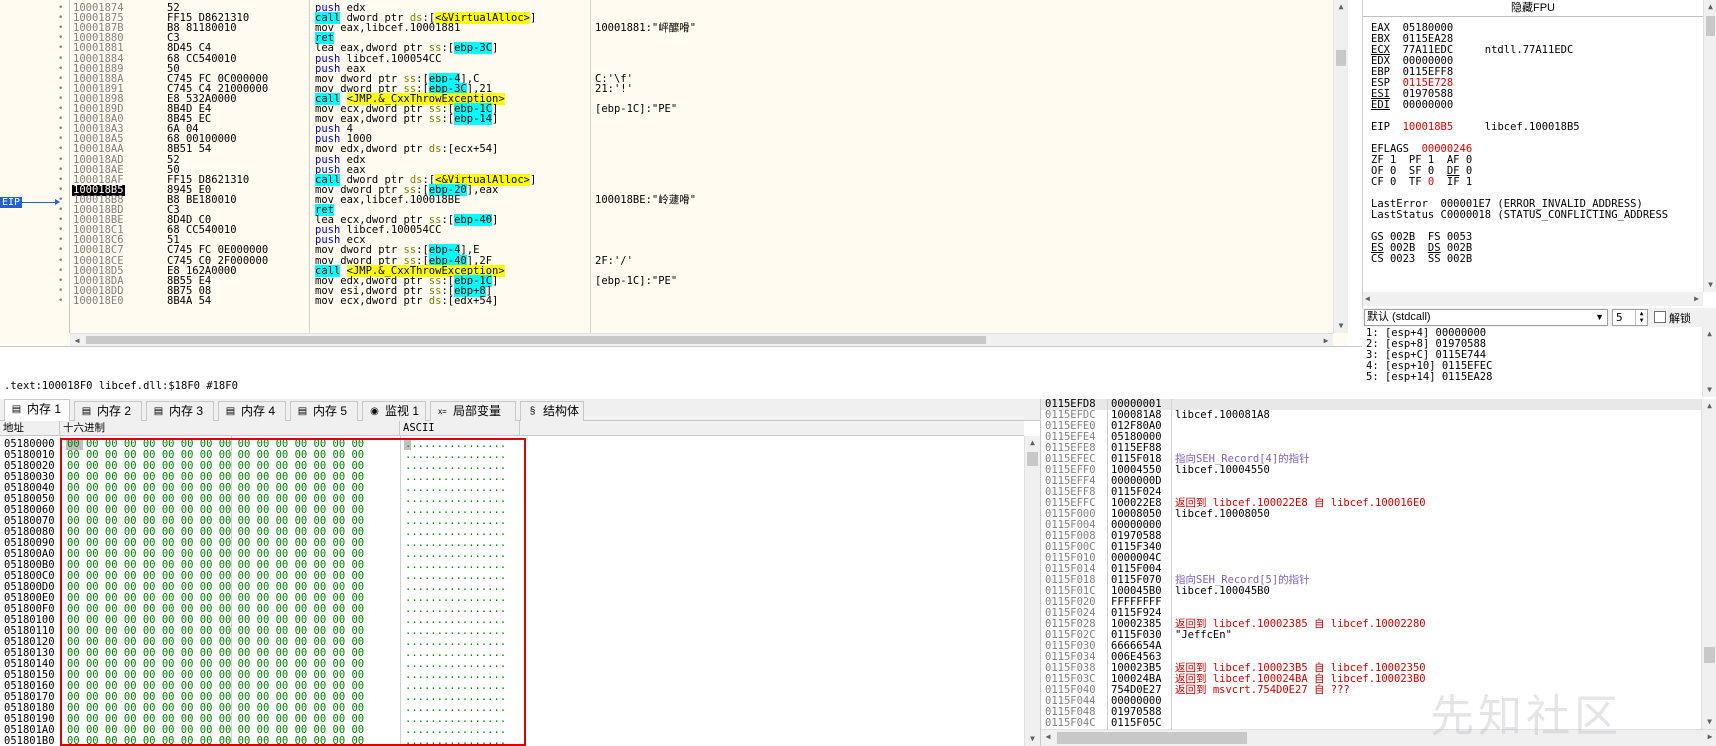  What do you see at coordinates (532, 411) in the screenshot?
I see `struct-icon: §` at bounding box center [532, 411].